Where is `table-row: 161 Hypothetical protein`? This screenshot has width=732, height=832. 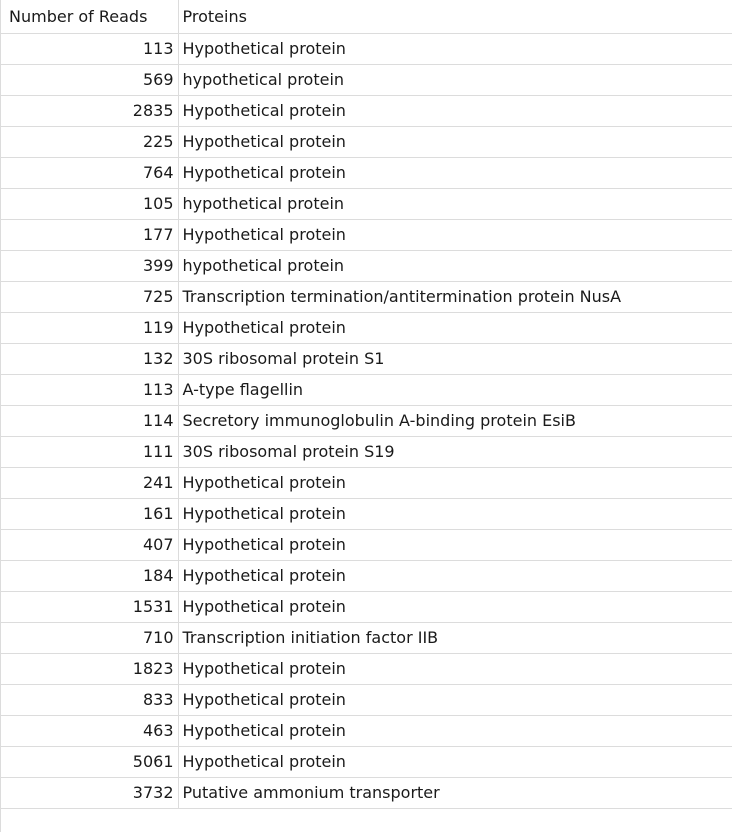 table-row: 161 Hypothetical protein is located at coordinates (366, 514).